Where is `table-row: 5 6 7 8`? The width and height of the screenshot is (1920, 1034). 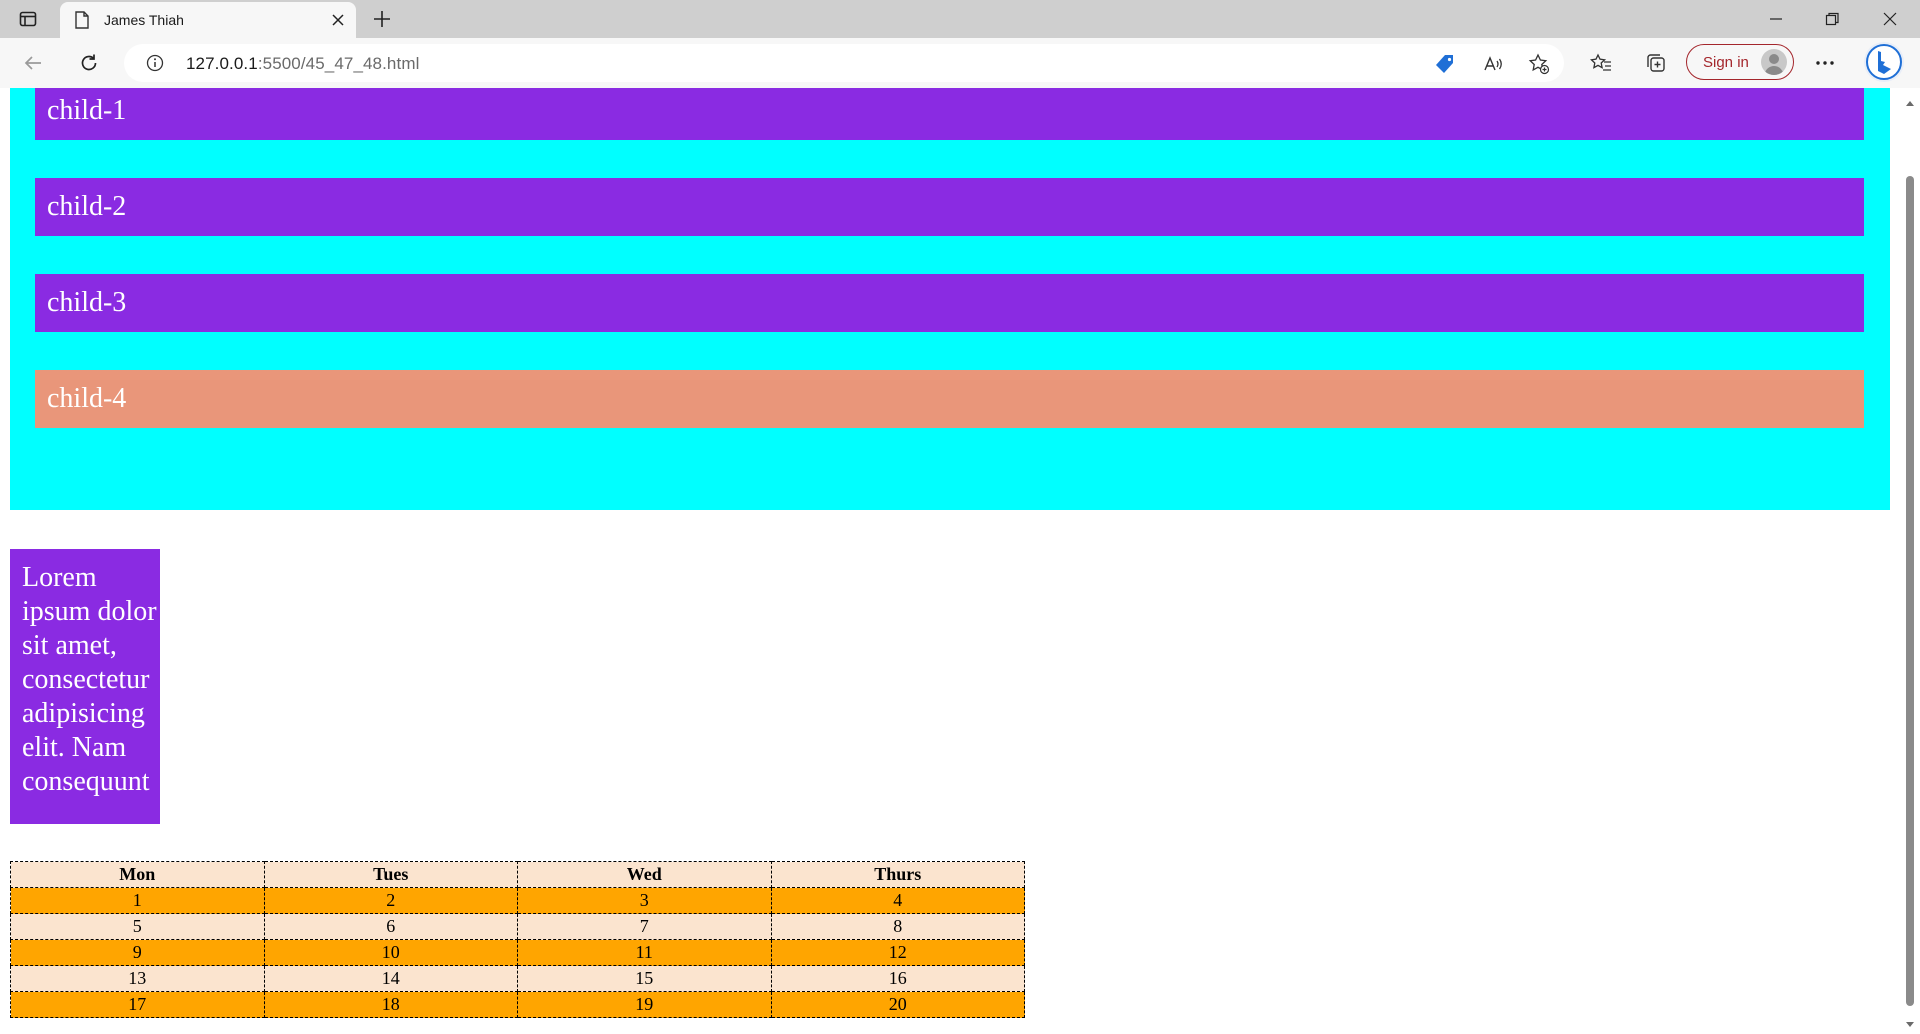 table-row: 5 6 7 8 is located at coordinates (517, 926).